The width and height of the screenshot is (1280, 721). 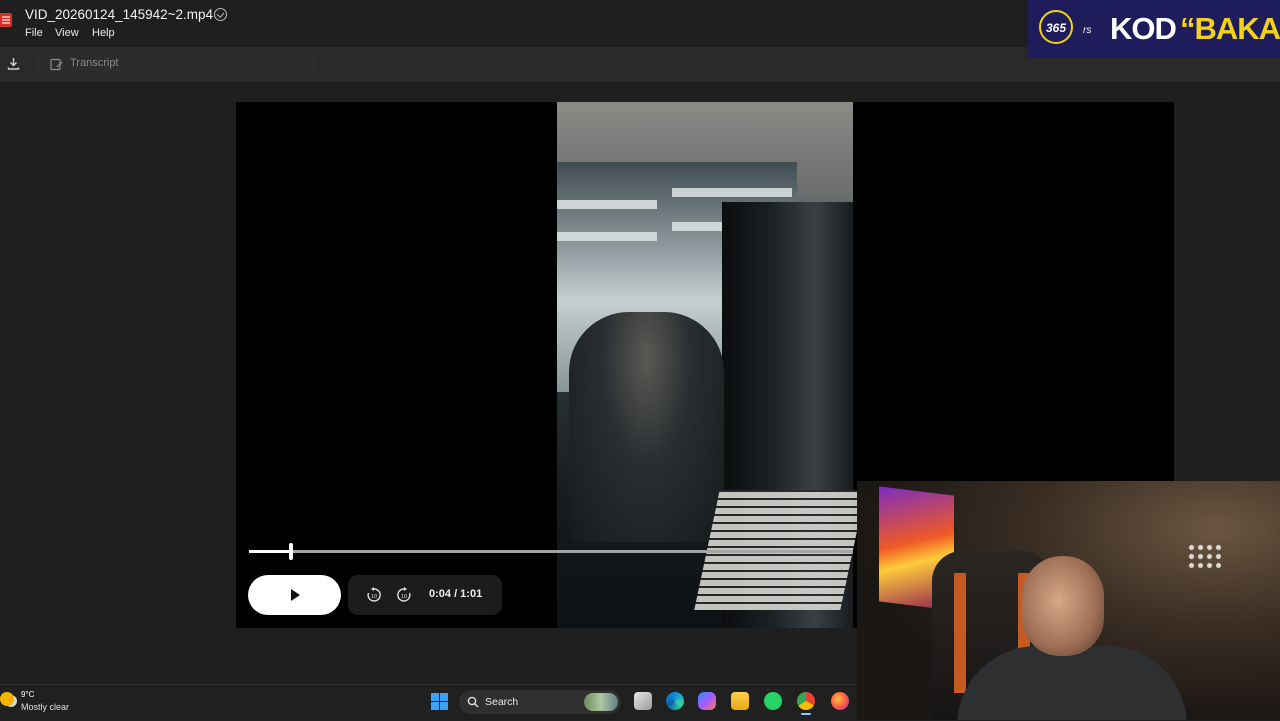 What do you see at coordinates (6, 20) in the screenshot?
I see `video-file-icon` at bounding box center [6, 20].